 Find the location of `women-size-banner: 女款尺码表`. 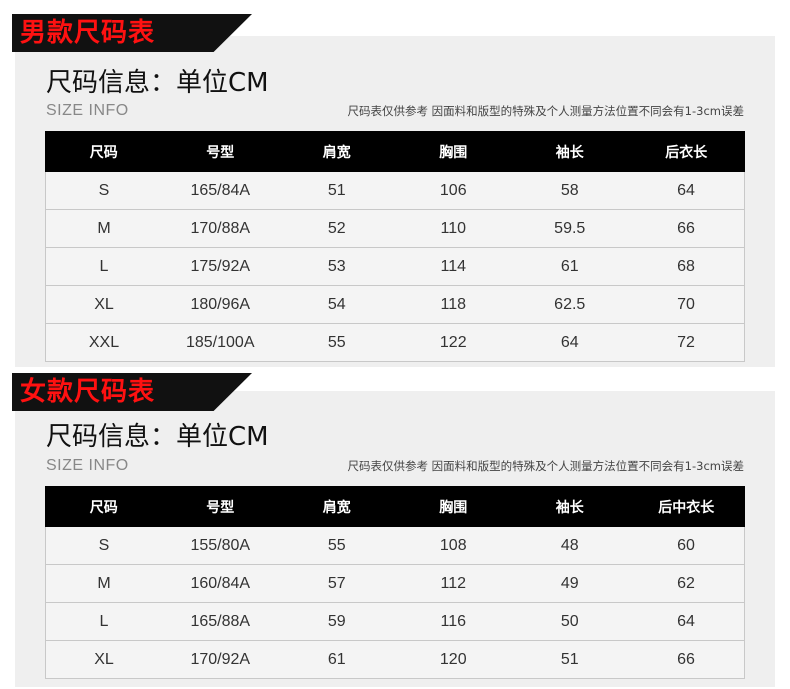

women-size-banner: 女款尺码表 is located at coordinates (132, 392).